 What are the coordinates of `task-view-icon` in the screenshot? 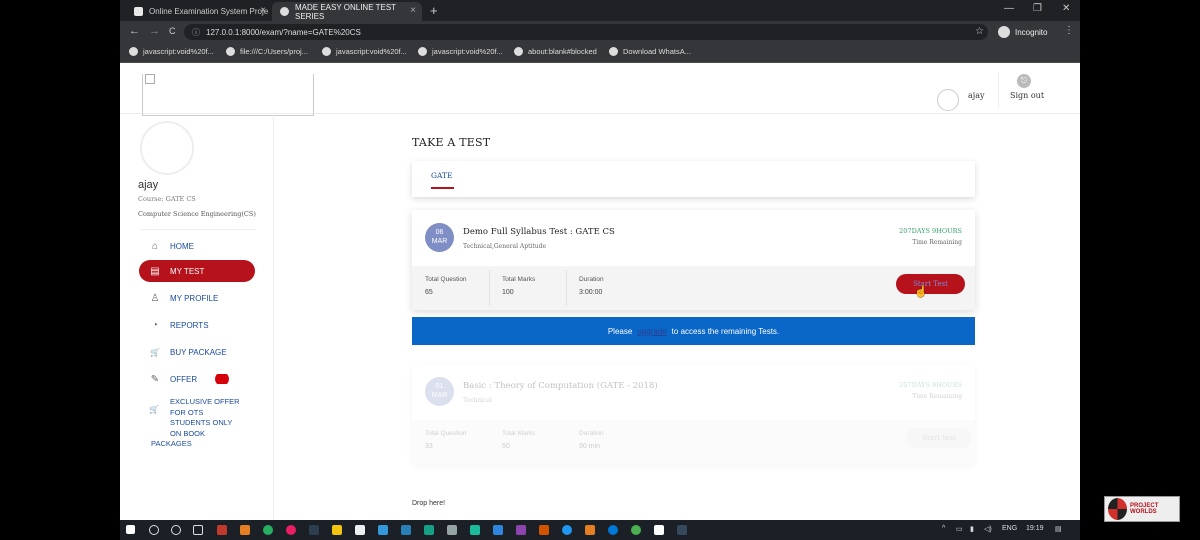 It's located at (198, 530).